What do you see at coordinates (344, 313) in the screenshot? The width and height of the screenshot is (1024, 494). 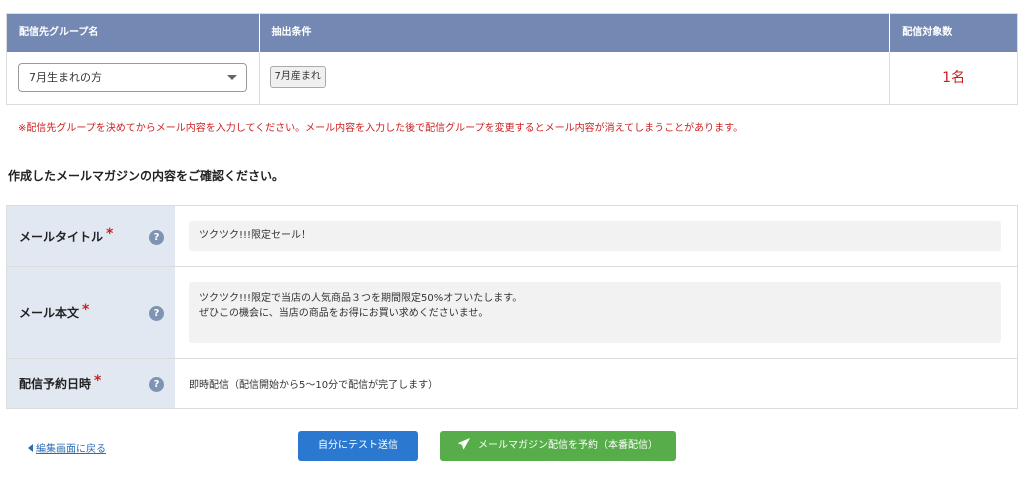 I see `mail-body-line: ぜひこの機会に、当店の商品をお得にお買い求めくださいませ。` at bounding box center [344, 313].